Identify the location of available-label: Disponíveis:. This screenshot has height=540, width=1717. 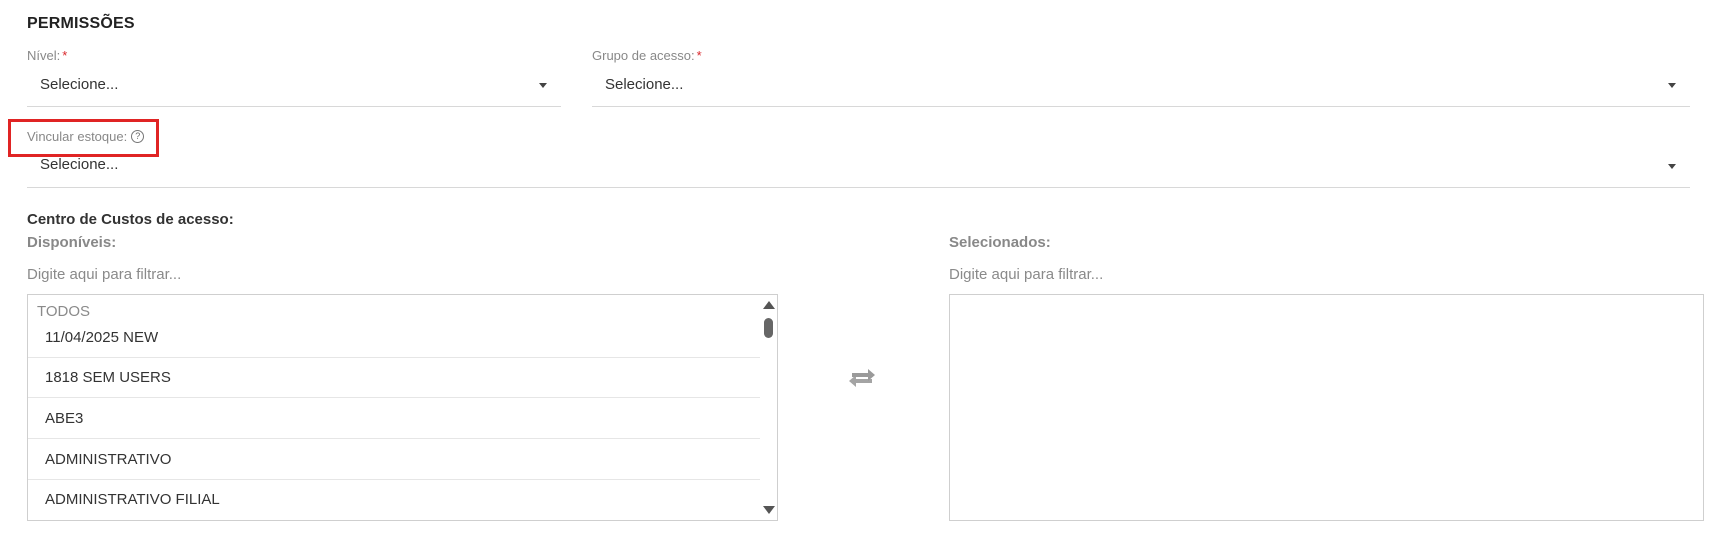
(72, 242).